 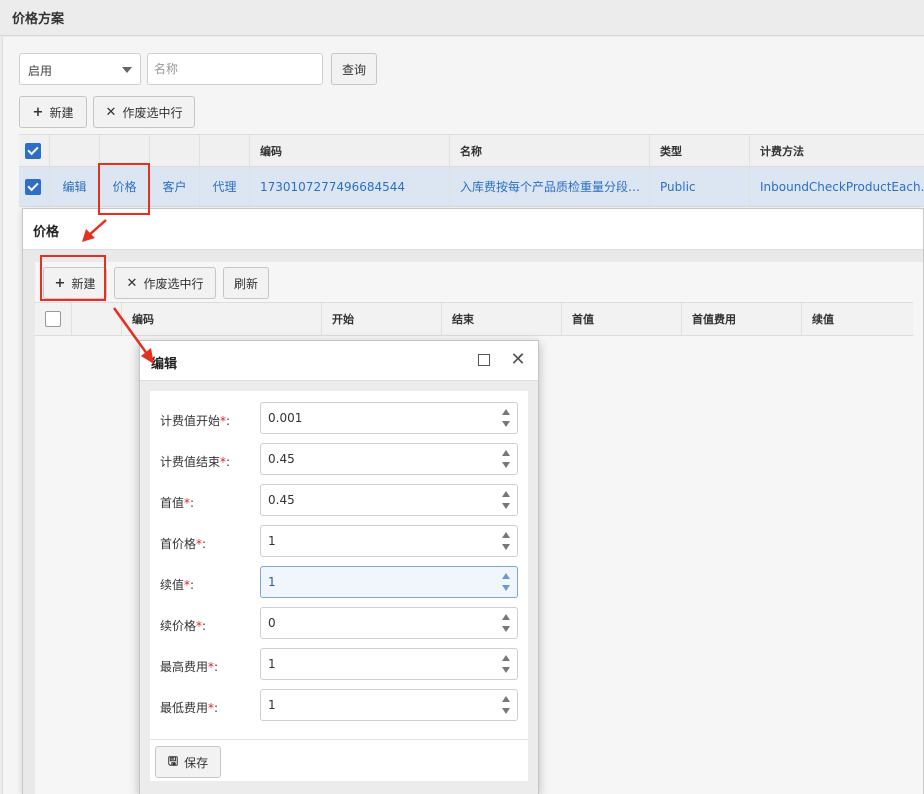 I want to click on price-action-col, so click(x=96, y=319).